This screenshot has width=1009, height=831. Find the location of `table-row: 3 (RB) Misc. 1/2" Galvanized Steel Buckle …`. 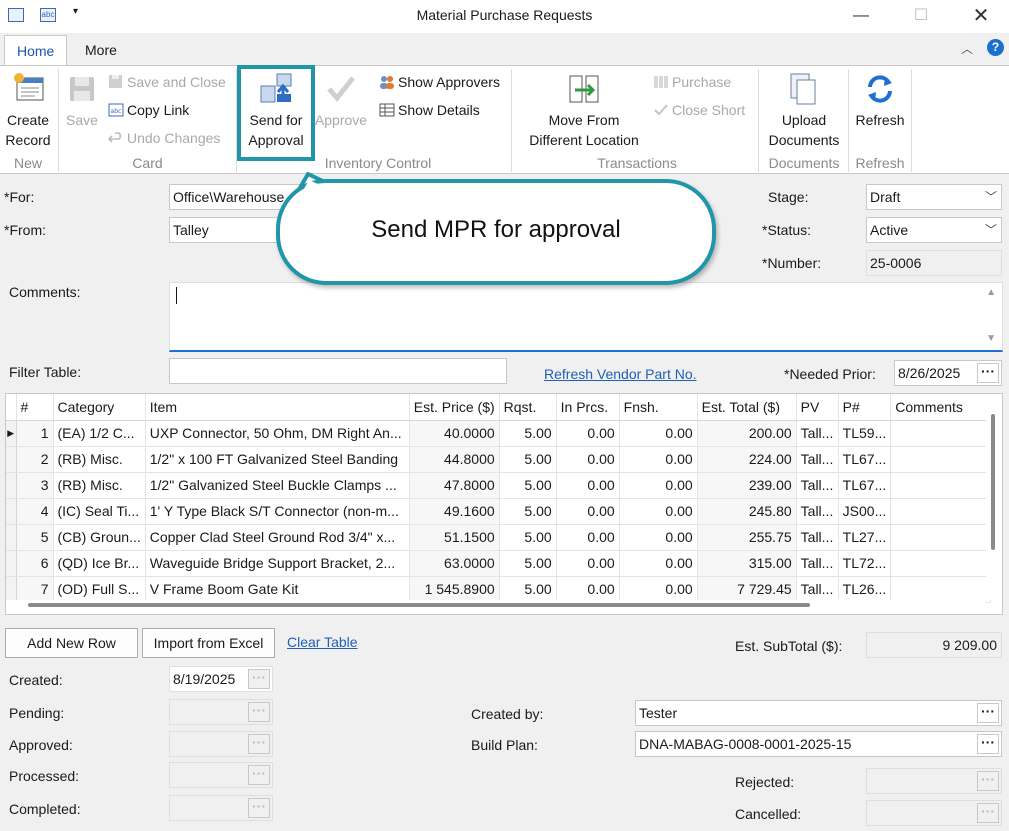

table-row: 3 (RB) Misc. 1/2" Galvanized Steel Buckle … is located at coordinates (499, 485).